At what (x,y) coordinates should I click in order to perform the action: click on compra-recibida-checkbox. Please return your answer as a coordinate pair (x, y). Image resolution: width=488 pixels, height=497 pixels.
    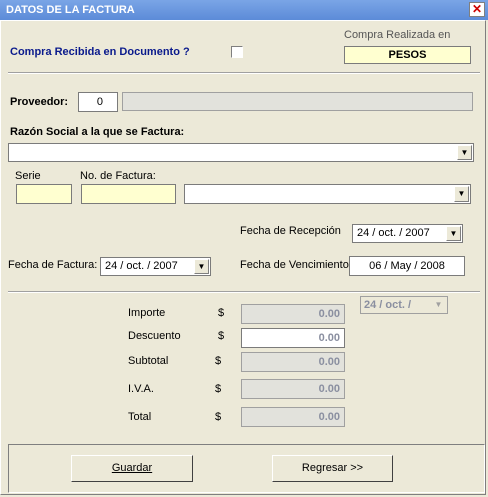
    Looking at the image, I should click on (237, 52).